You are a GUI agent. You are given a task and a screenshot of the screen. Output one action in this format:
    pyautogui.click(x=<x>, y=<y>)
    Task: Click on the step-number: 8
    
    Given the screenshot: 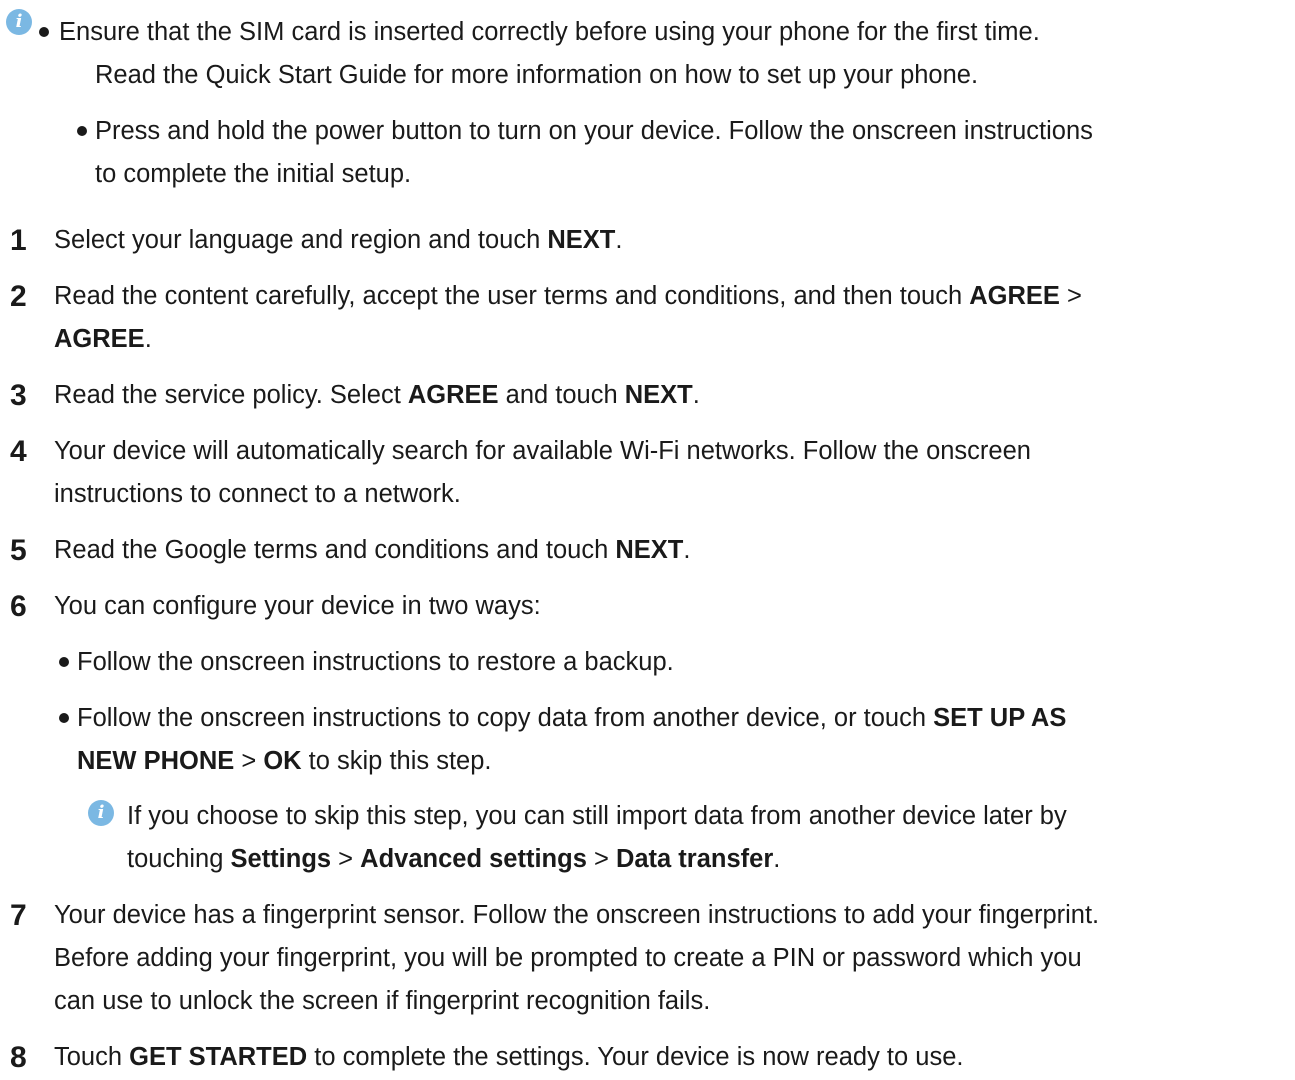 What is the action you would take?
    pyautogui.click(x=18, y=1057)
    